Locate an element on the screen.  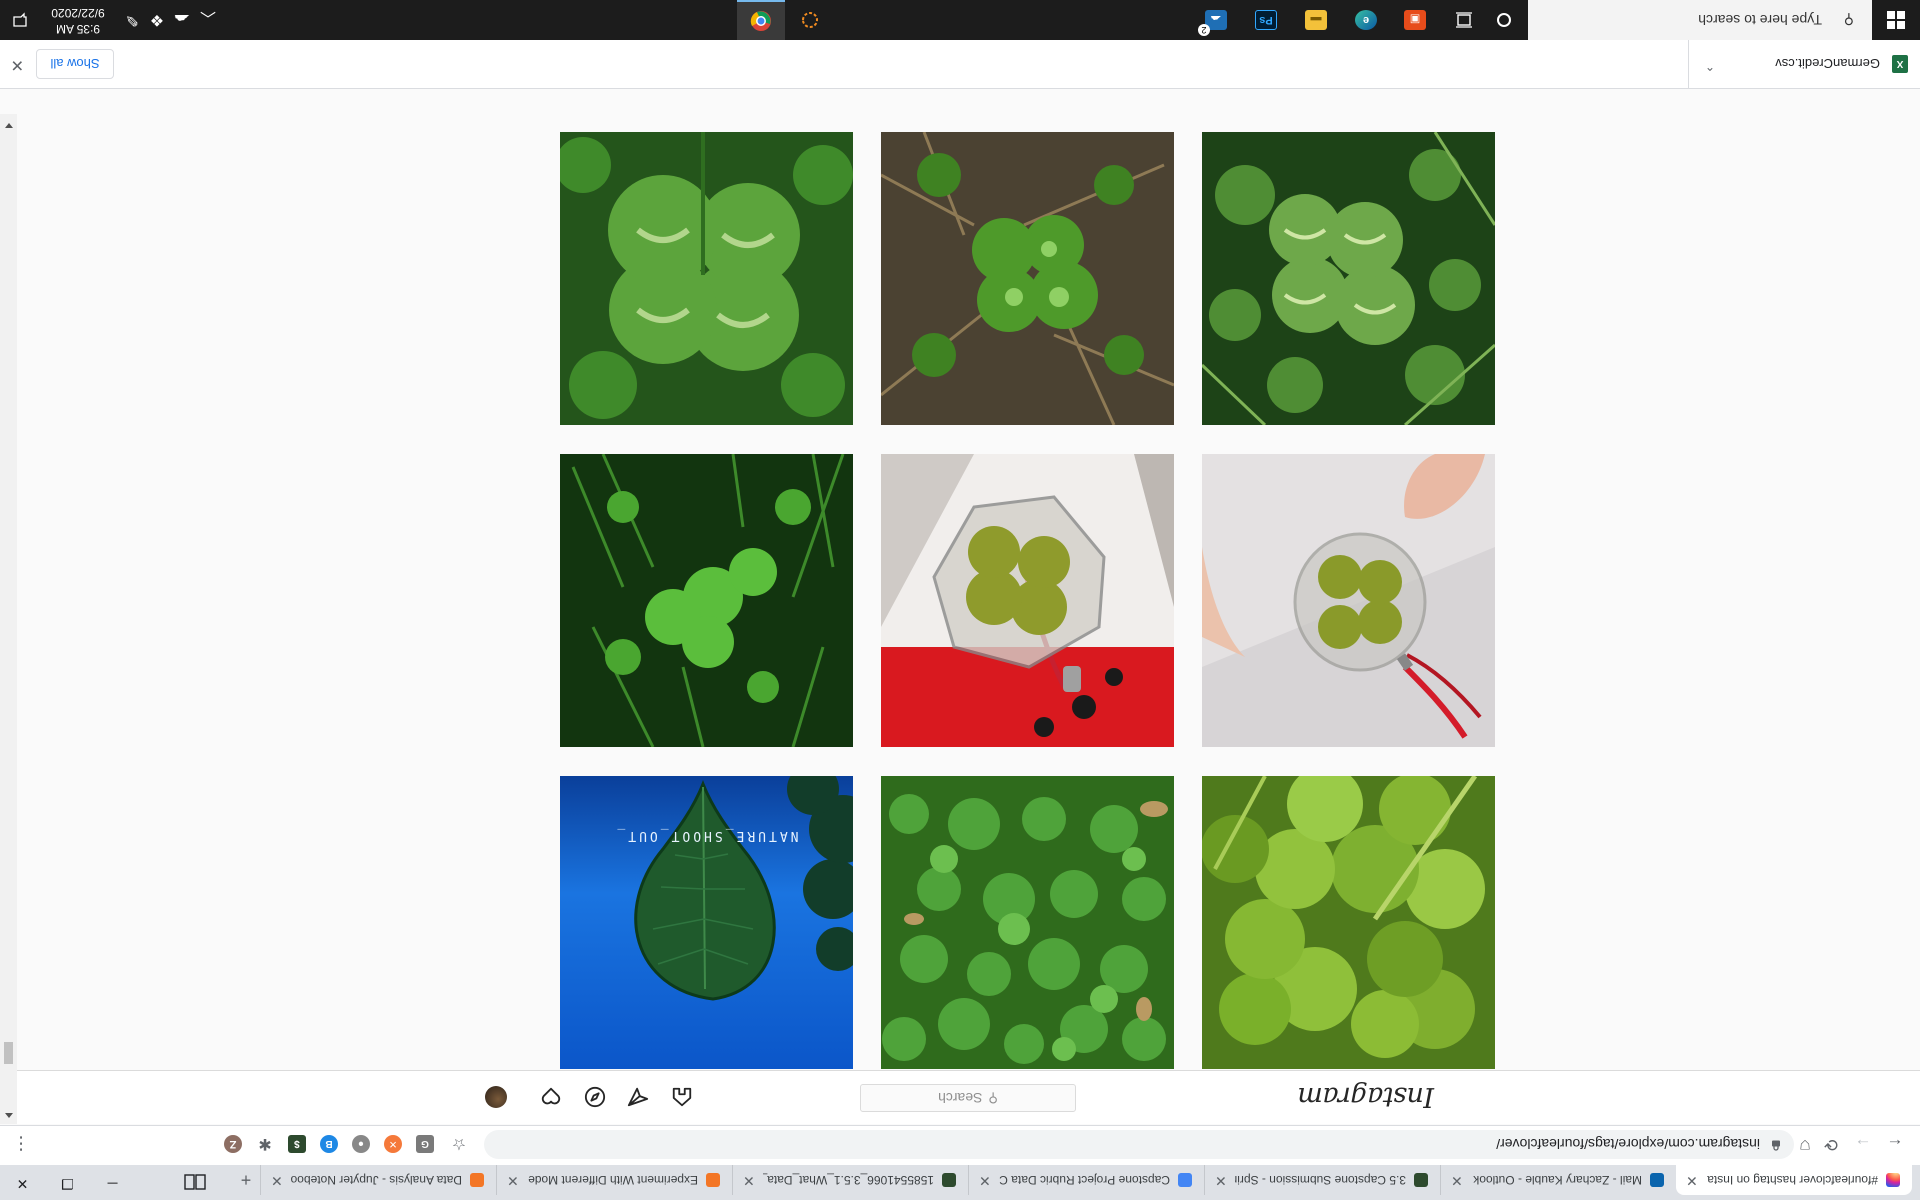
tab-title: Mail - Zachary Kauble - Outlook is located at coordinates (1557, 1180).